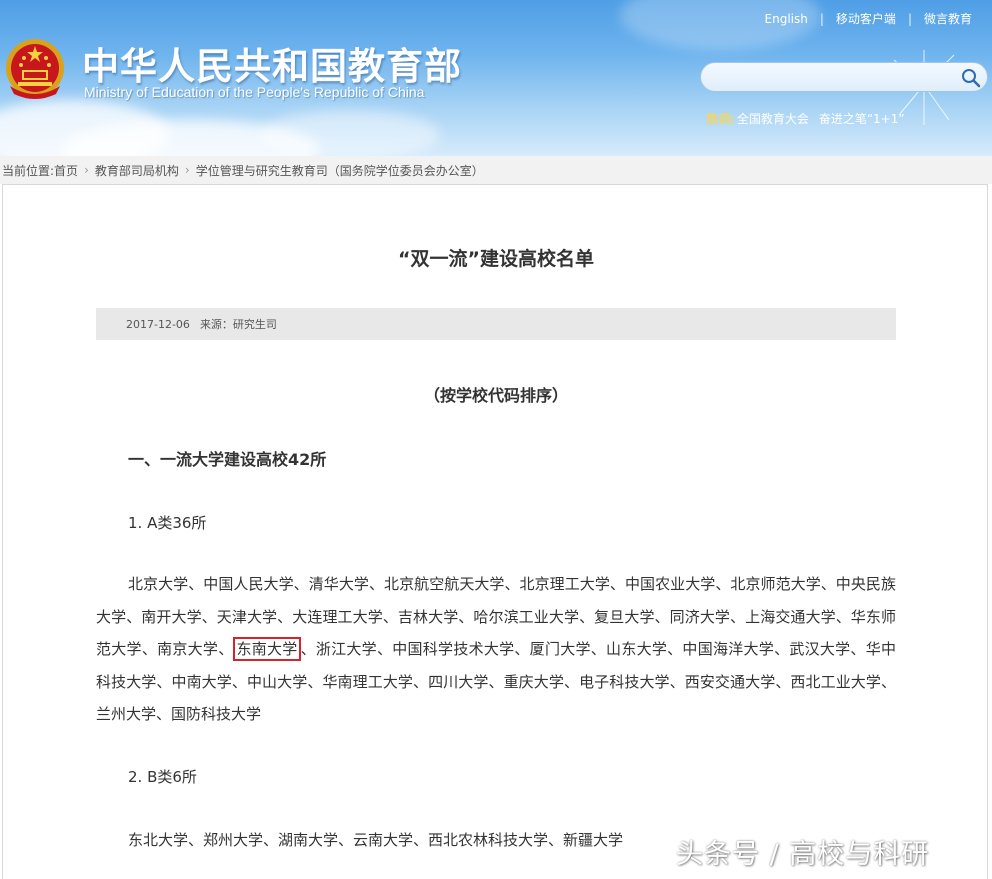  What do you see at coordinates (227, 459) in the screenshot?
I see `section-heading: 一、一流大学建设高校42所` at bounding box center [227, 459].